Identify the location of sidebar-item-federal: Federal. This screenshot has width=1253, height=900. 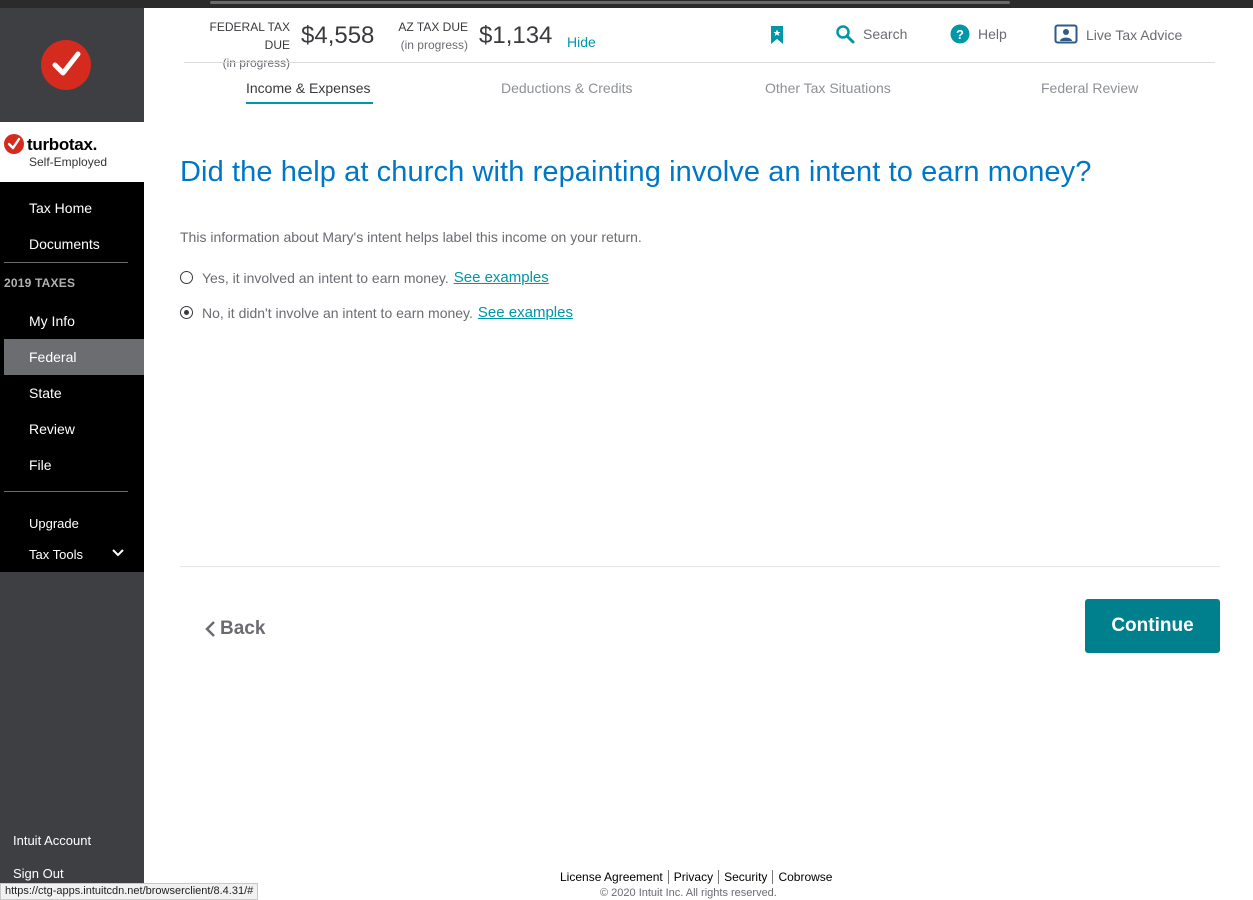
(74, 357).